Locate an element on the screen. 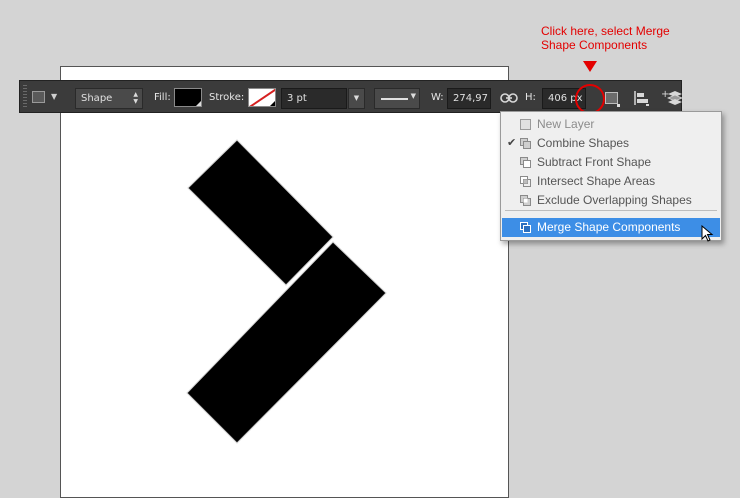  stroke-color-swatch is located at coordinates (262, 97).